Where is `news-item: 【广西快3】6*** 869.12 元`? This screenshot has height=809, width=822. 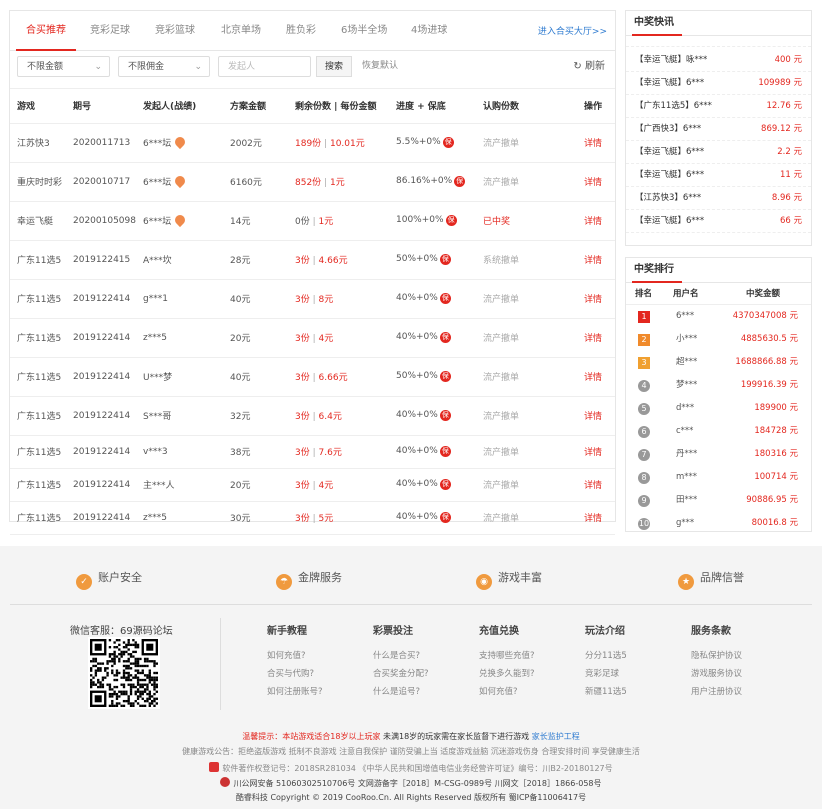 news-item: 【广西快3】6*** 869.12 元 is located at coordinates (718, 129).